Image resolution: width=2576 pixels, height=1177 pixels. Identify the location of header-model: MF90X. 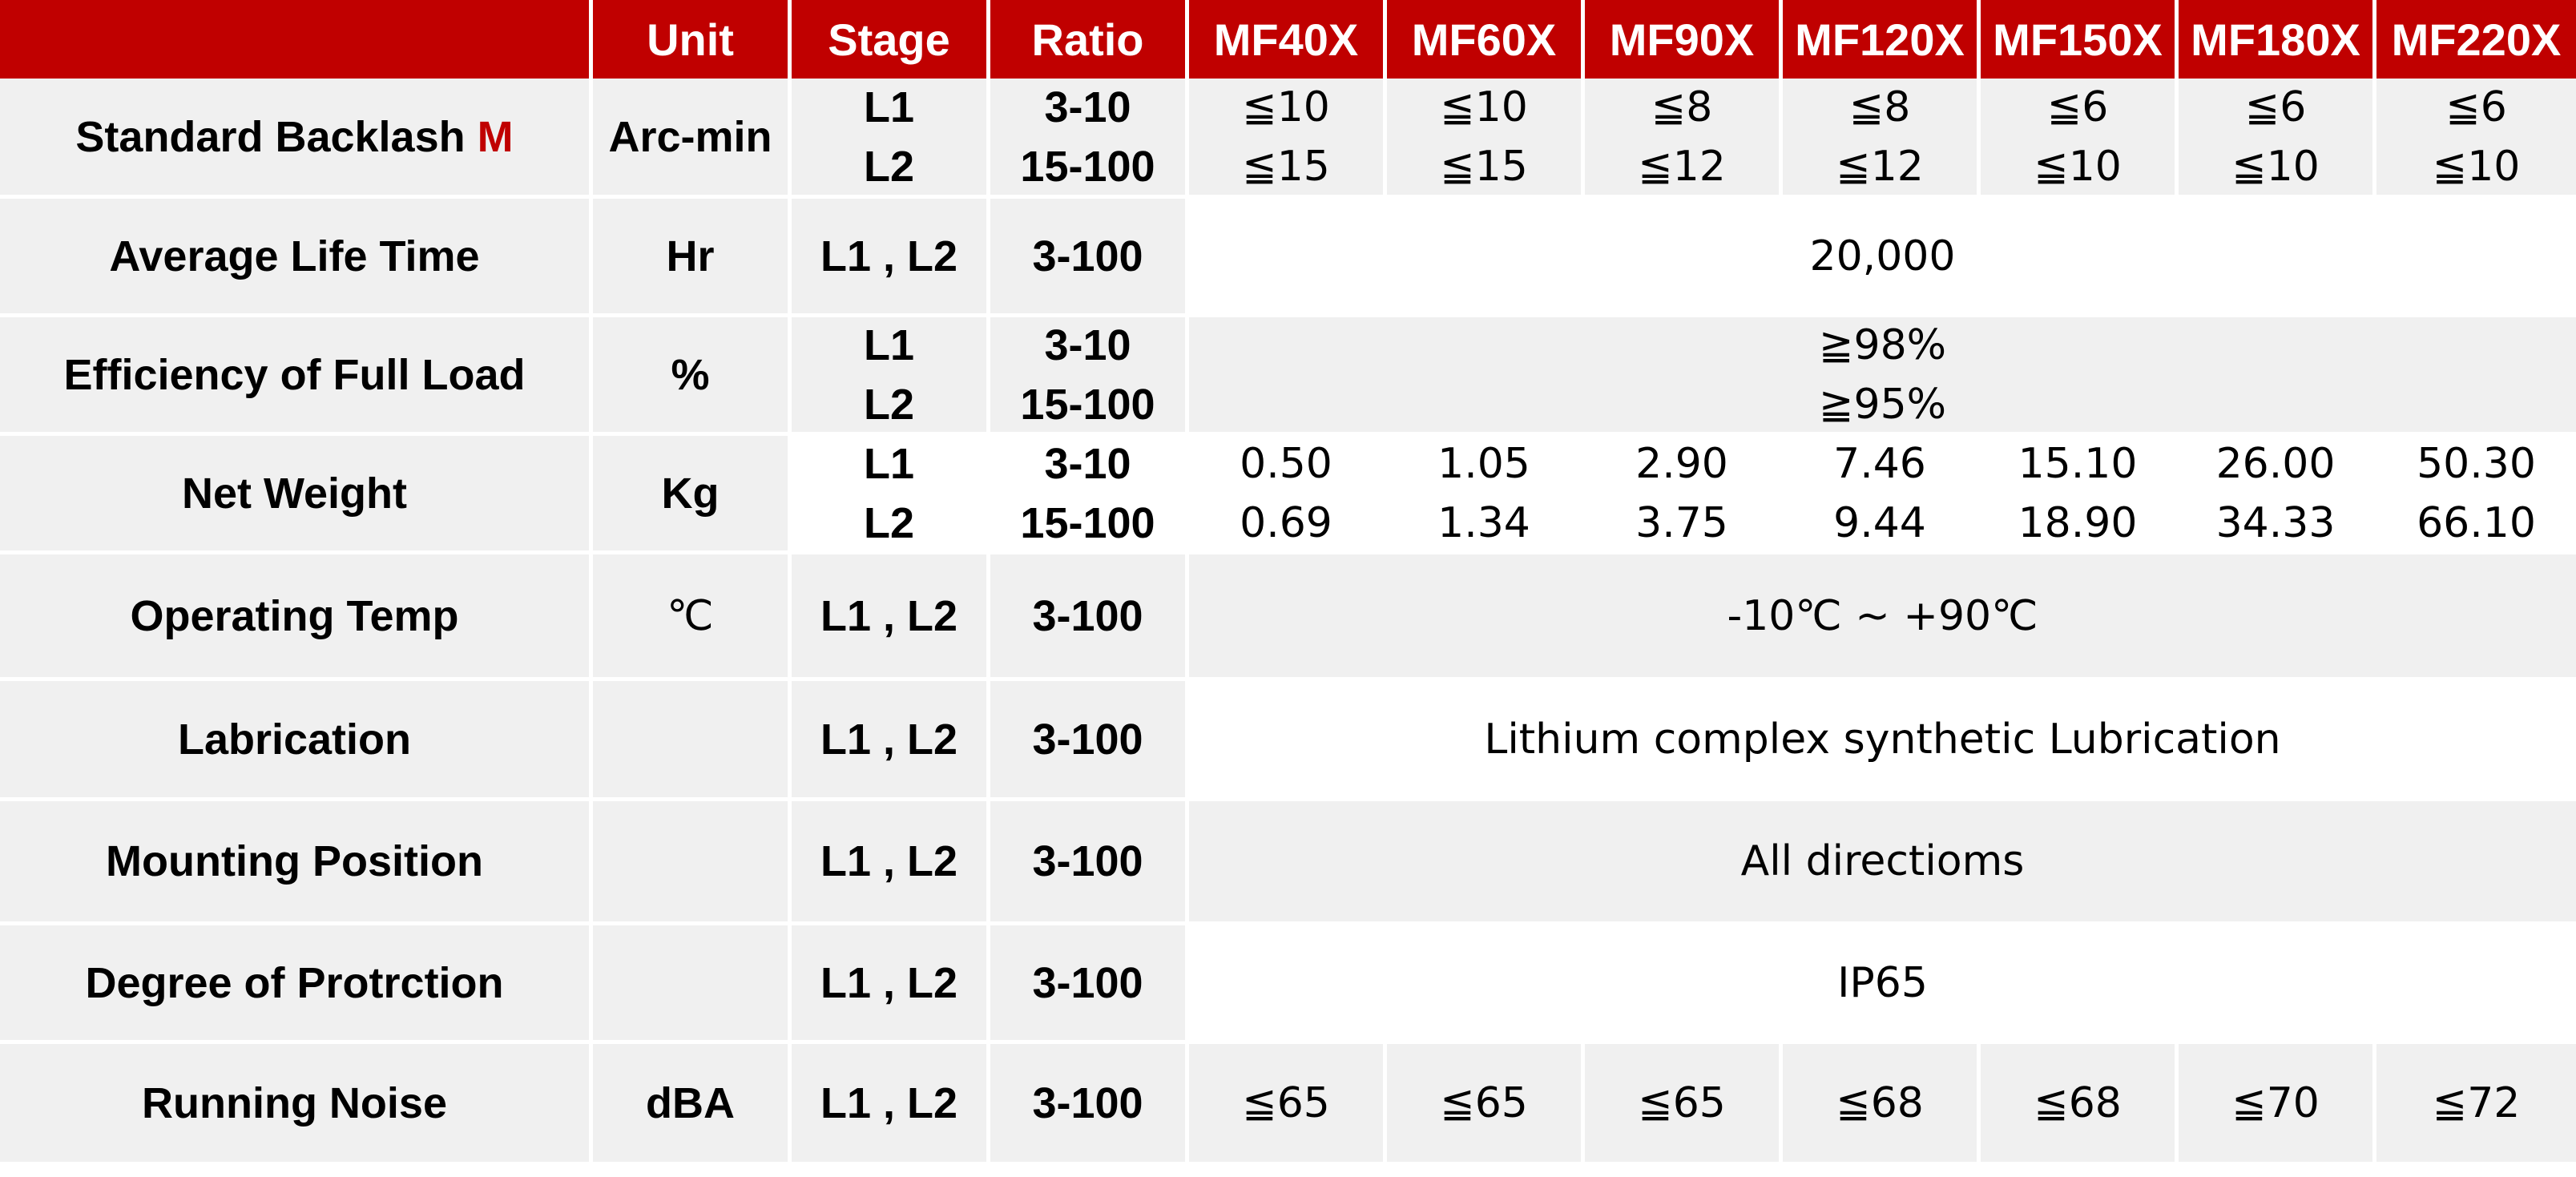
(1684, 39).